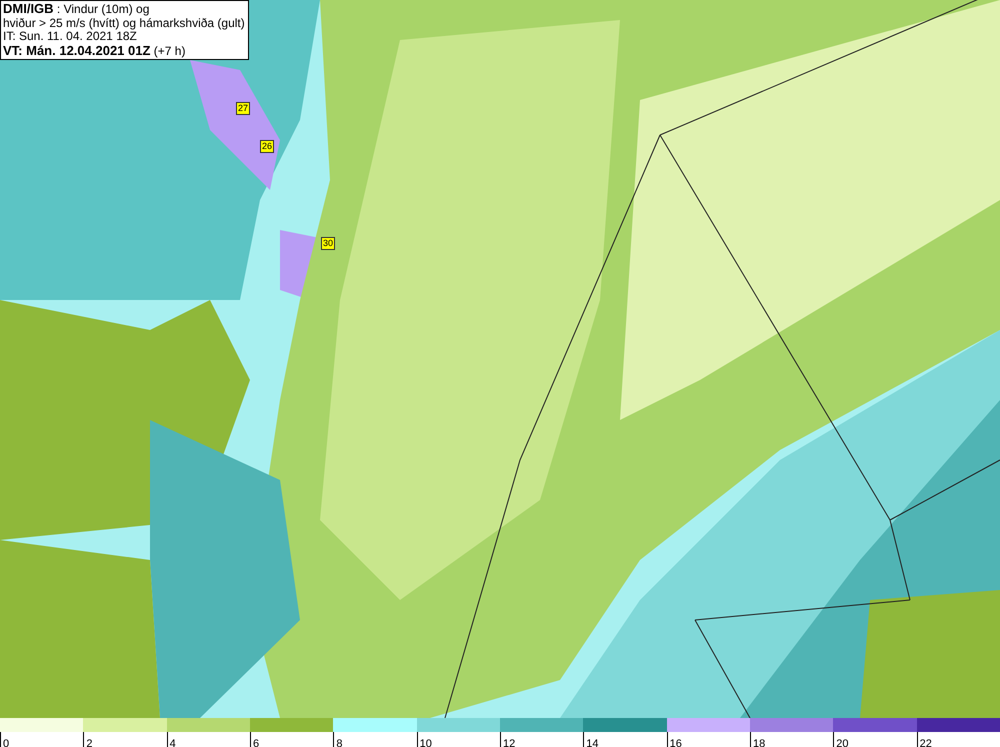 The width and height of the screenshot is (1000, 747). I want to click on scale-label: 12, so click(509, 742).